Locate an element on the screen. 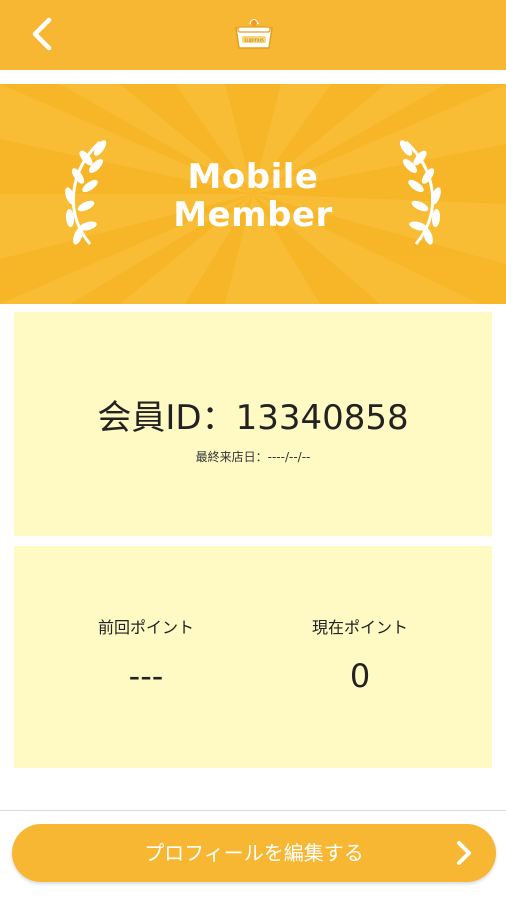 The height and width of the screenshot is (900, 506). member-id: 会員ID：13340858 is located at coordinates (253, 418).